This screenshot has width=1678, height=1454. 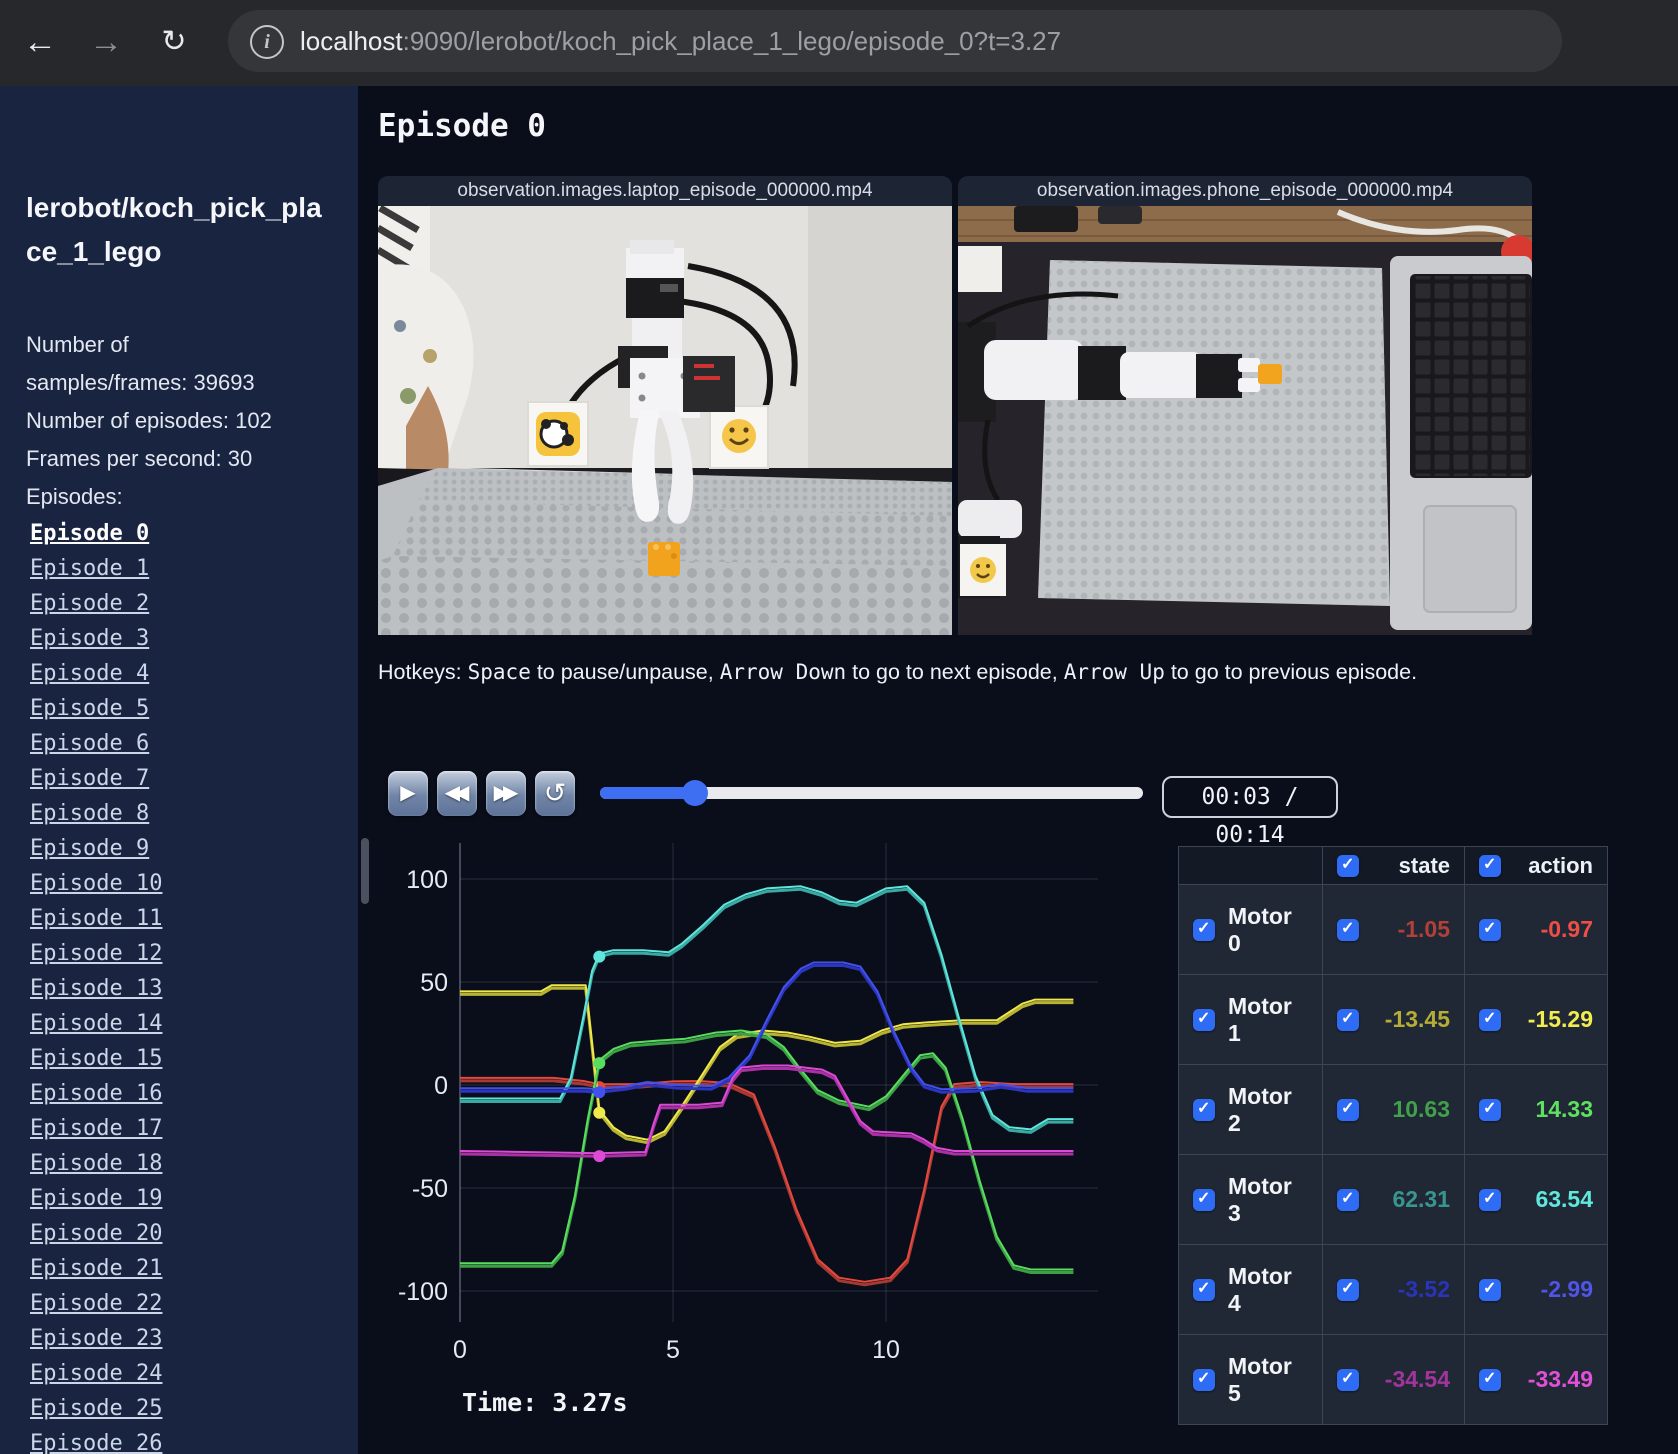 What do you see at coordinates (190, 1440) in the screenshot?
I see `sidebar-episode-link: Episode 26` at bounding box center [190, 1440].